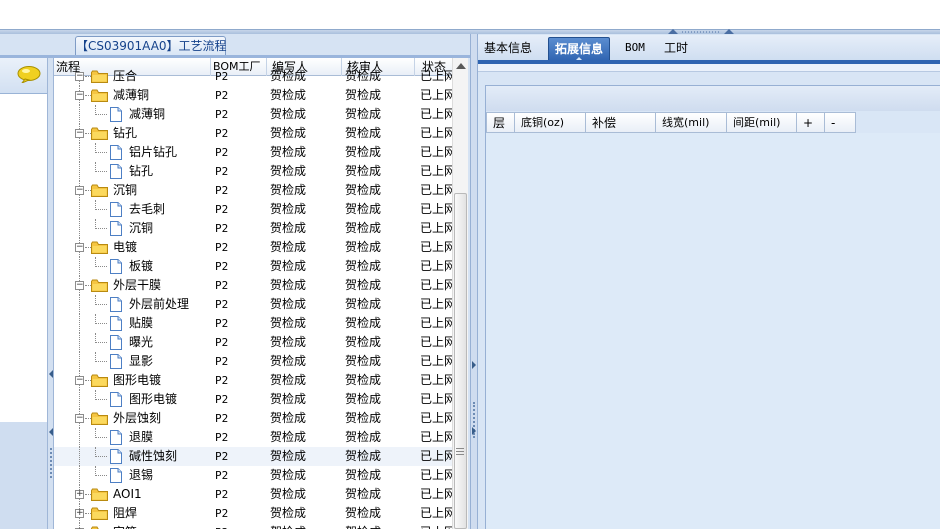 This screenshot has width=940, height=529. I want to click on table-row: − 外层蚀刻 P2 贺检成 贺检成 已上网, so click(254, 418).